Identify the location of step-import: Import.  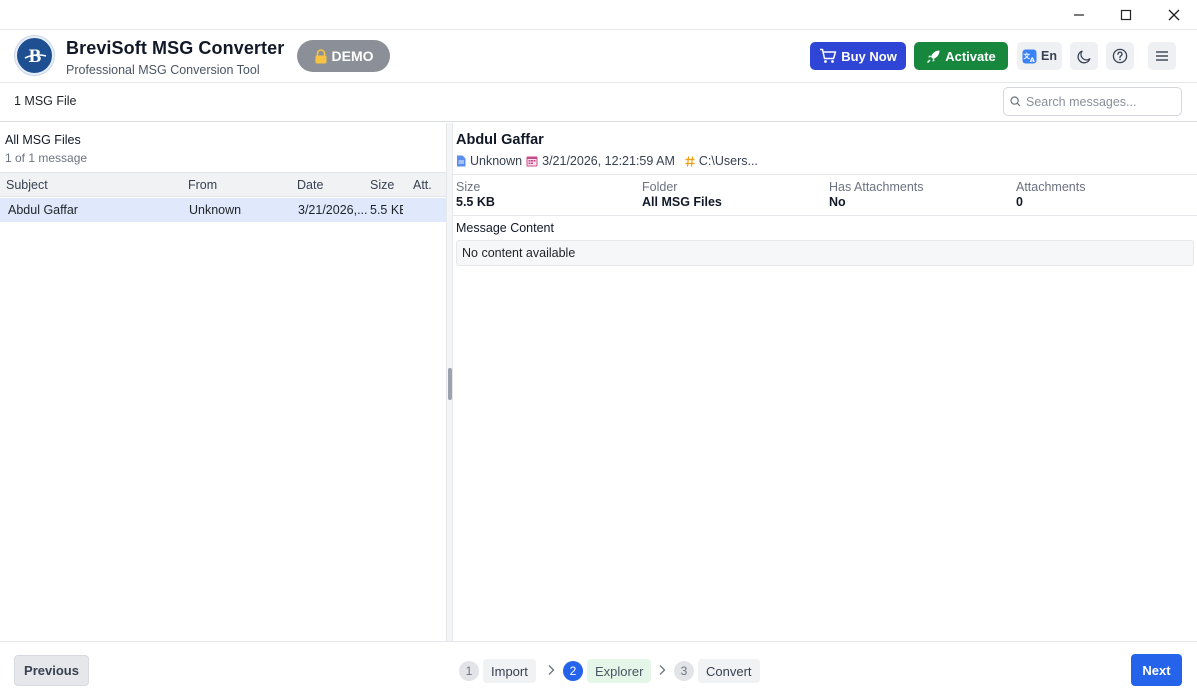
(509, 671).